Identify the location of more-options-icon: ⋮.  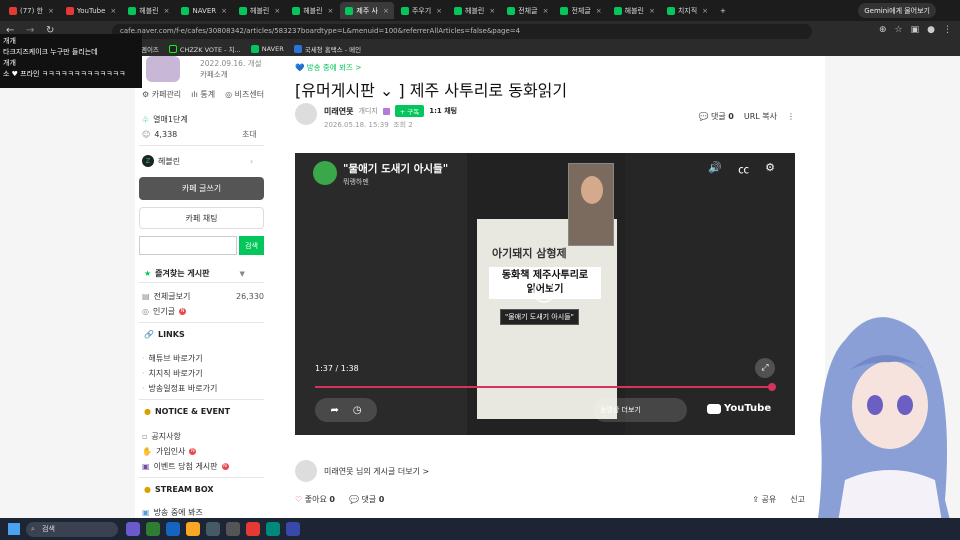
(791, 116).